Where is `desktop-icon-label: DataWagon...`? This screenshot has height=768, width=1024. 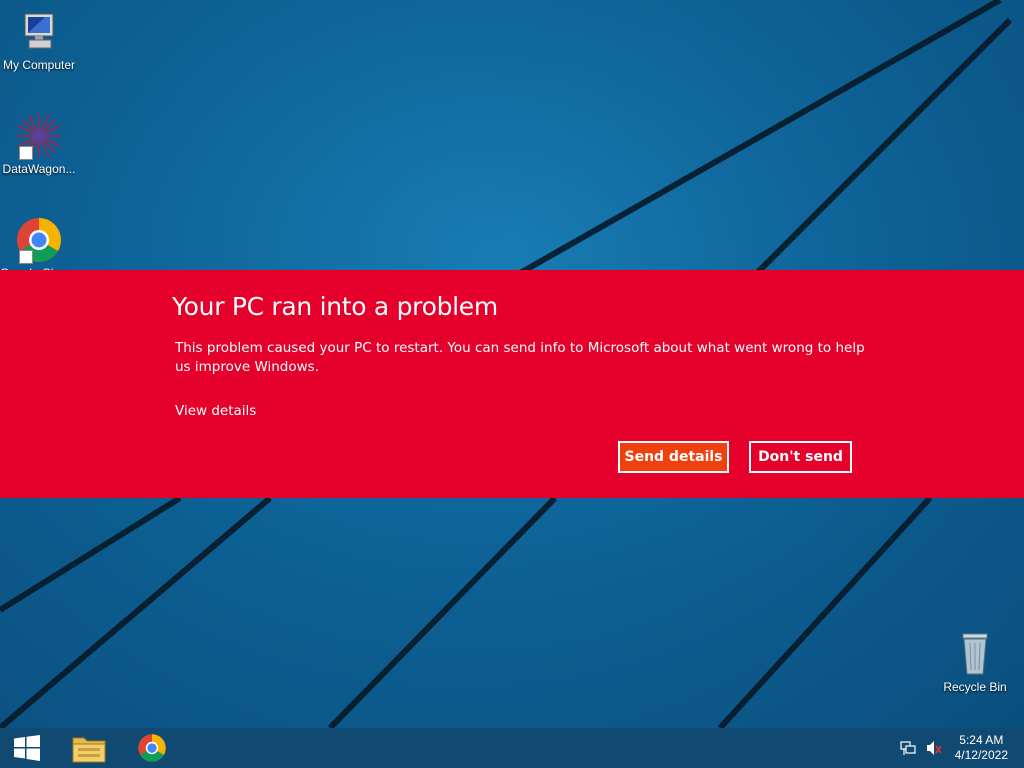
desktop-icon-label: DataWagon... is located at coordinates (39, 169).